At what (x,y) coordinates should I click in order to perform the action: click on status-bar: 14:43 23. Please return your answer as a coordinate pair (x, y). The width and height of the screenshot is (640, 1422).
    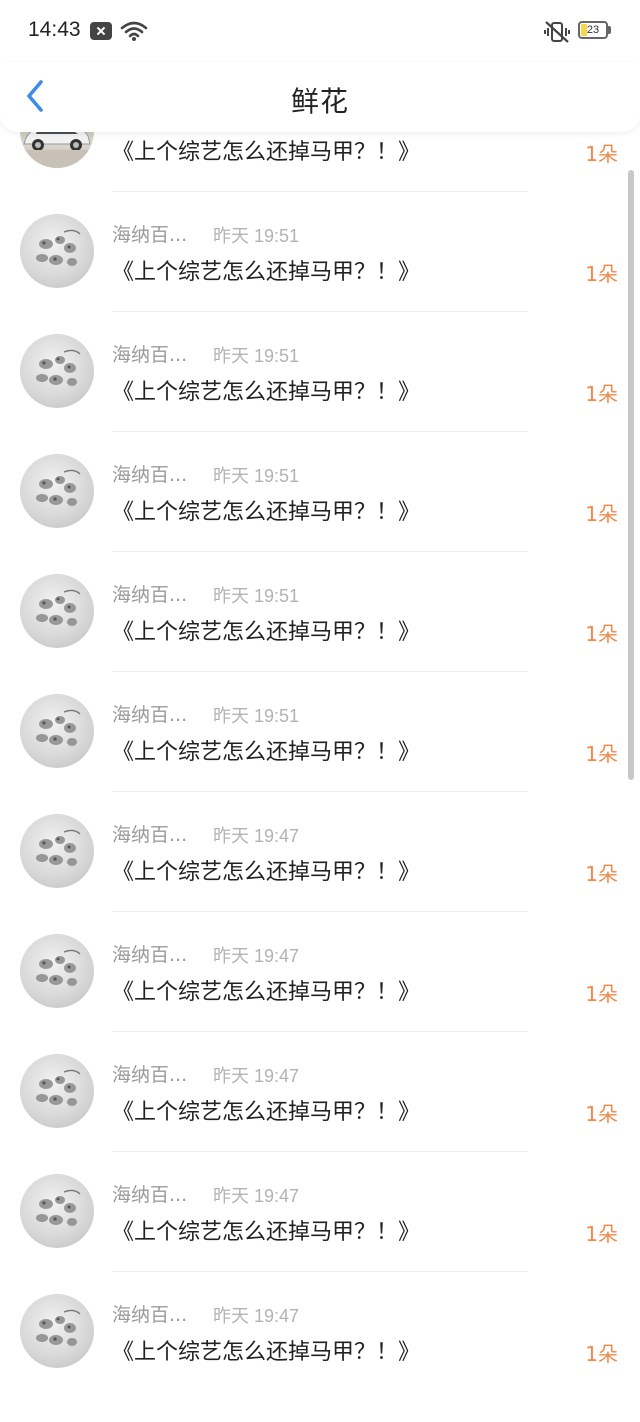
    Looking at the image, I should click on (320, 31).